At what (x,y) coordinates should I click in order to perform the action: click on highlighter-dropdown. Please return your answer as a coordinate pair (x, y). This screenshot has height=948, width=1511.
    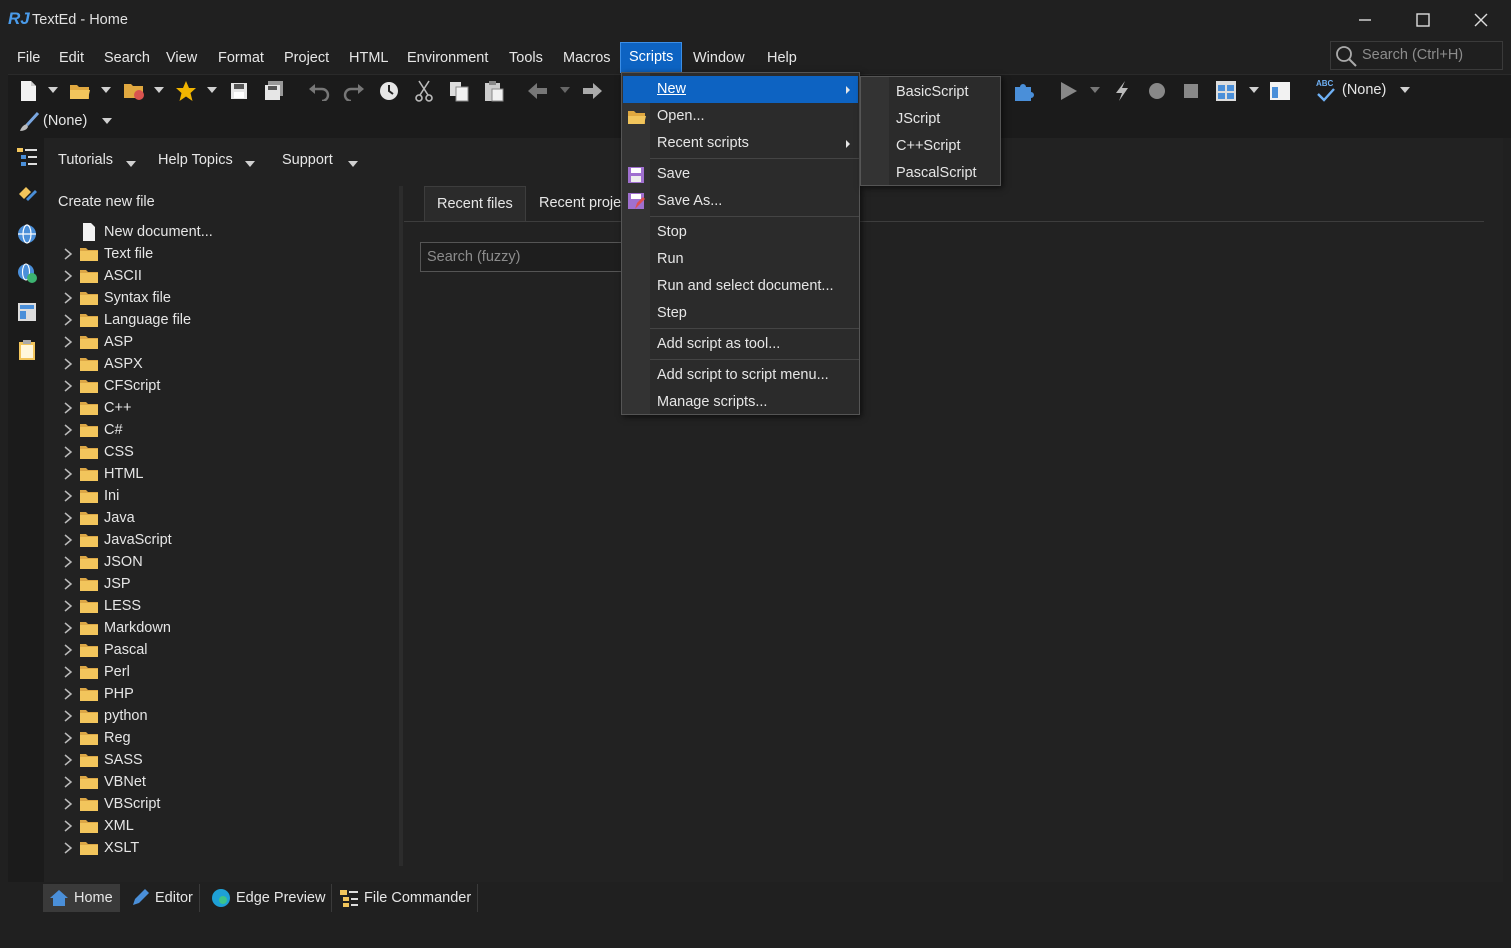
    Looking at the image, I should click on (107, 121).